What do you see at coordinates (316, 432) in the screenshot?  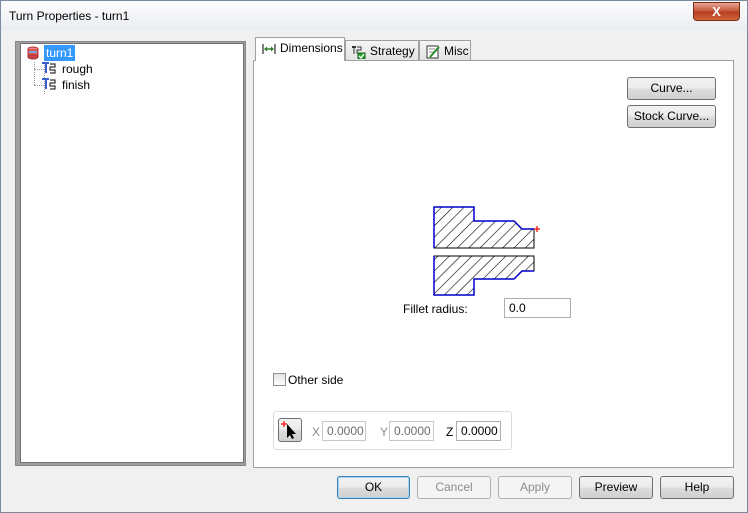 I see `x-label: X` at bounding box center [316, 432].